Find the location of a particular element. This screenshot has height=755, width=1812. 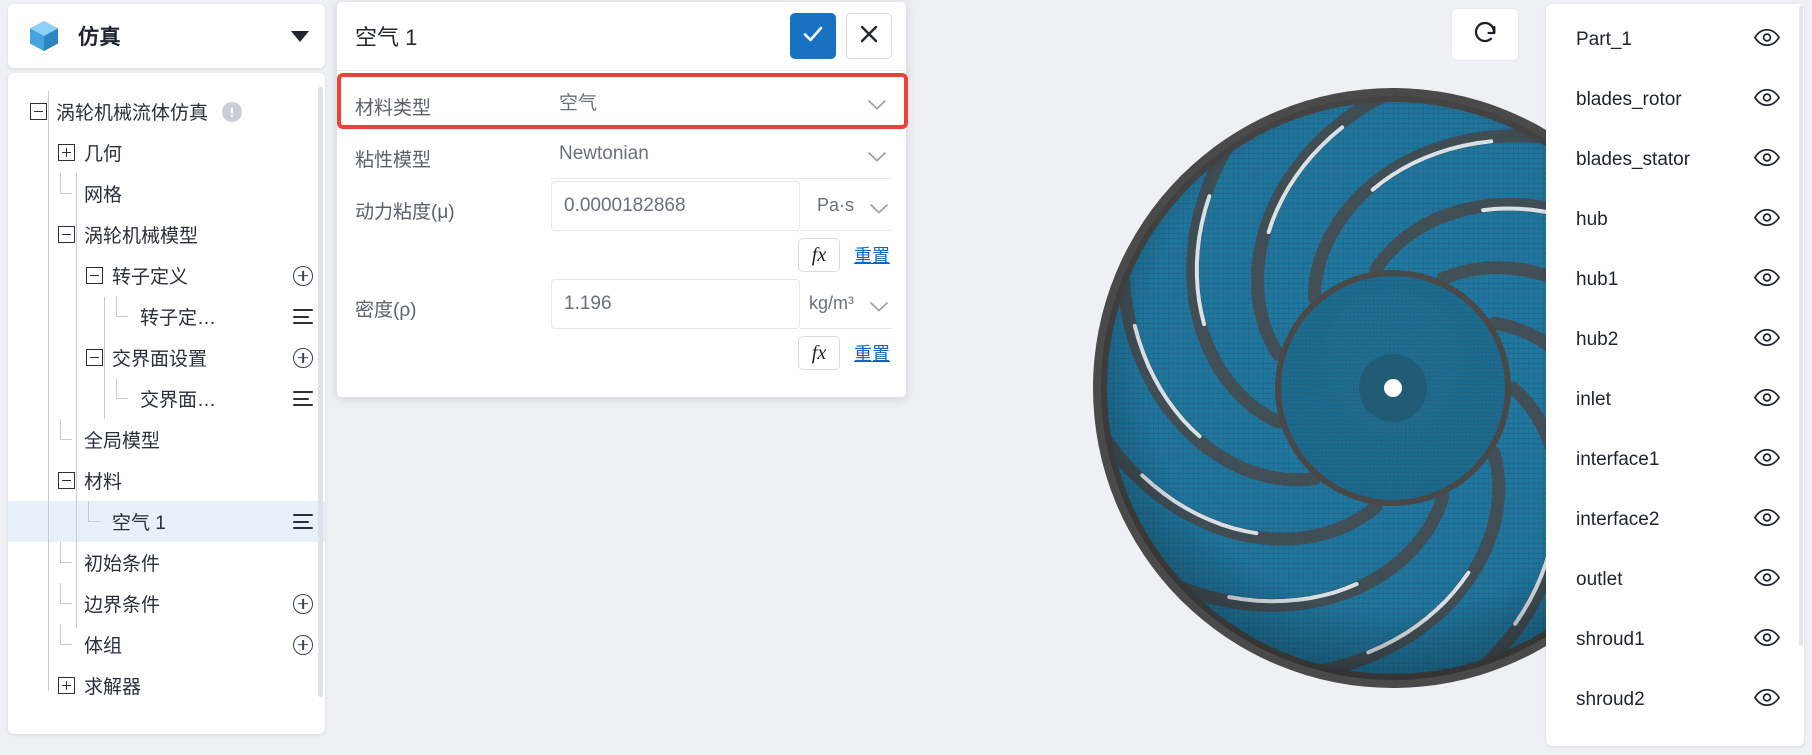

reset-view-button is located at coordinates (1485, 34).